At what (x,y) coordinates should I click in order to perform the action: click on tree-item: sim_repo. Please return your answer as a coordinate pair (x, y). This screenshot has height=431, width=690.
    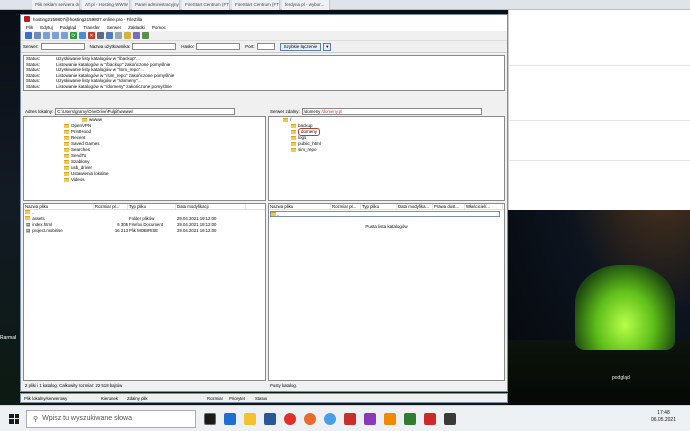
    Looking at the image, I should click on (393, 150).